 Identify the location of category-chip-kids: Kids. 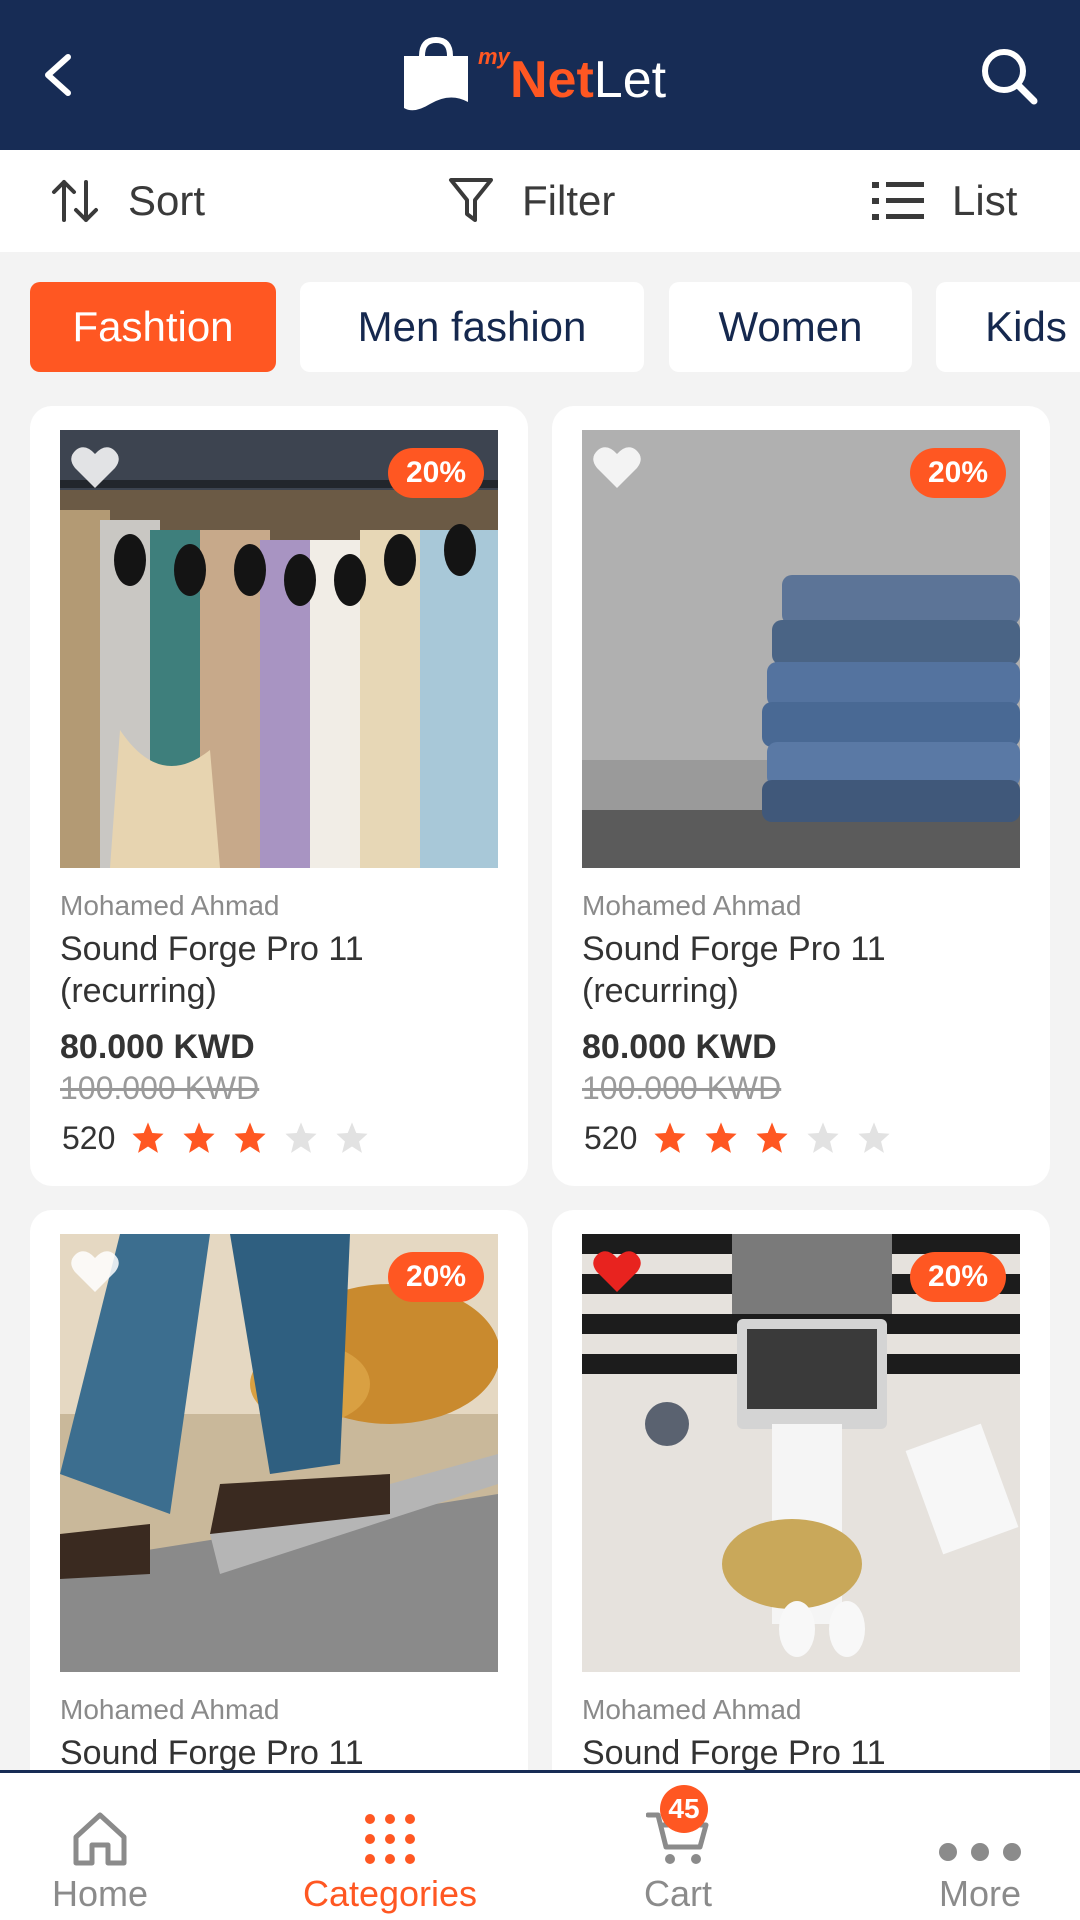
(1008, 327).